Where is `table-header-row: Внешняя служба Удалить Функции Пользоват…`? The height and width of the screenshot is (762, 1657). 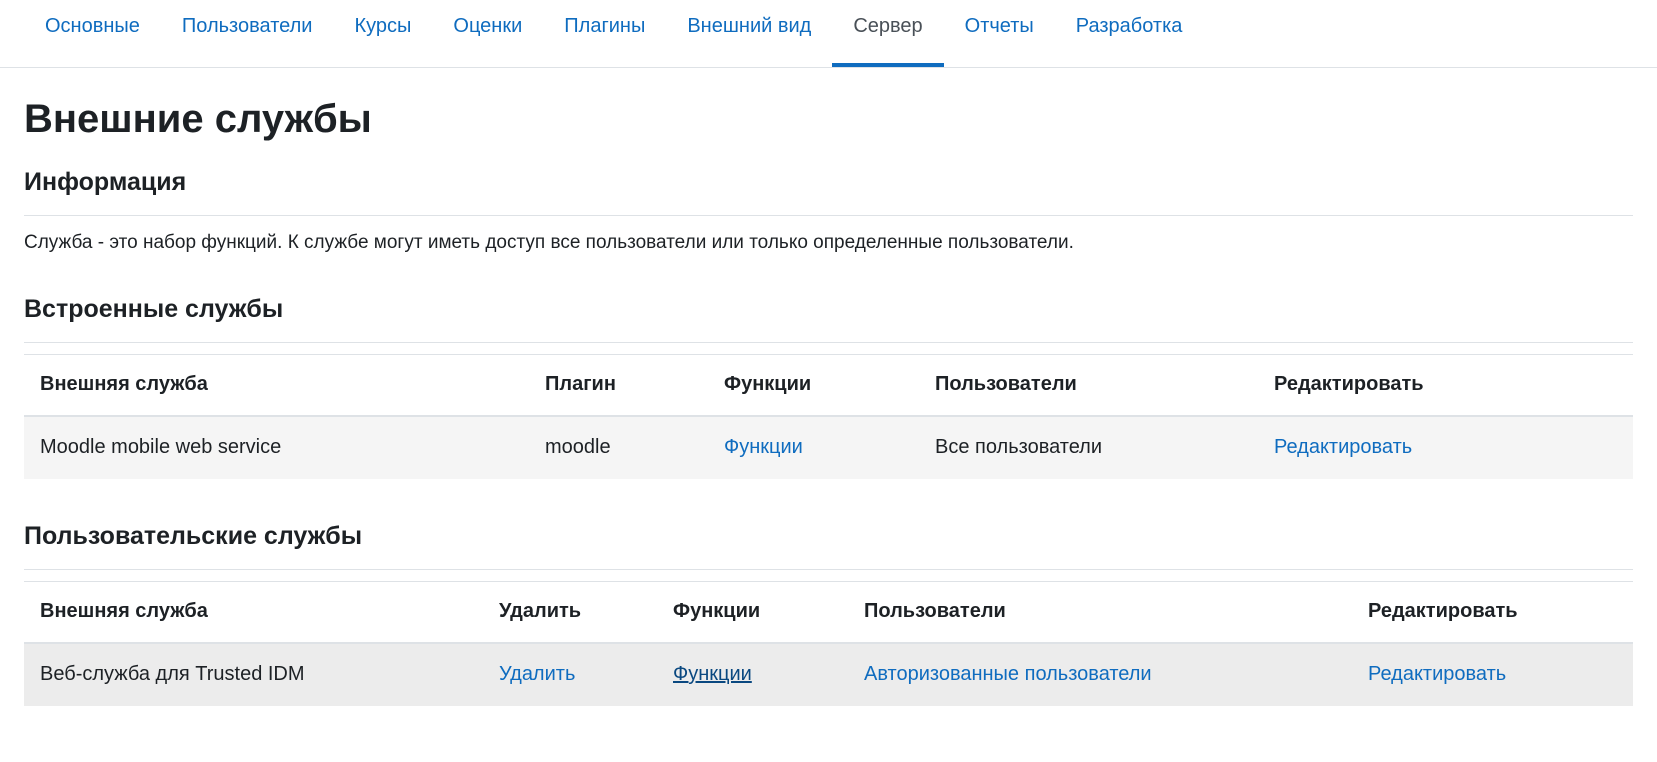 table-header-row: Внешняя служба Удалить Функции Пользоват… is located at coordinates (828, 612).